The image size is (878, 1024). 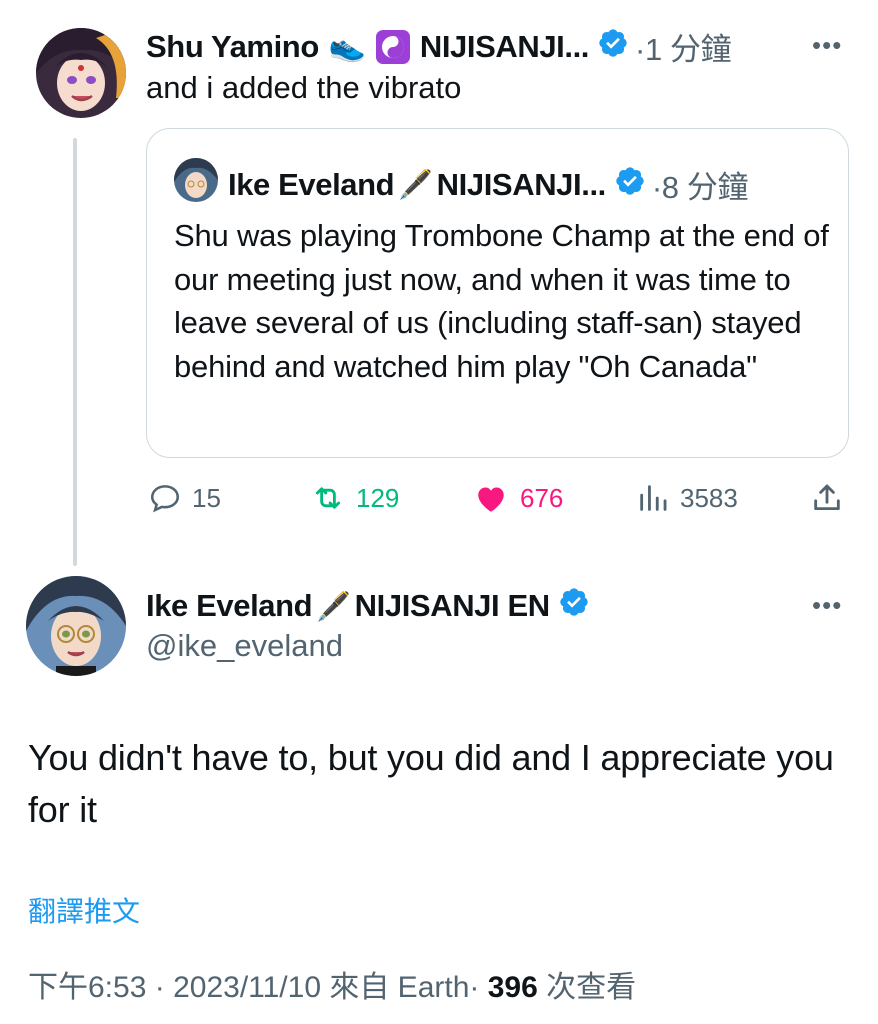 What do you see at coordinates (87, 987) in the screenshot?
I see `tweet-time: 下午6:53` at bounding box center [87, 987].